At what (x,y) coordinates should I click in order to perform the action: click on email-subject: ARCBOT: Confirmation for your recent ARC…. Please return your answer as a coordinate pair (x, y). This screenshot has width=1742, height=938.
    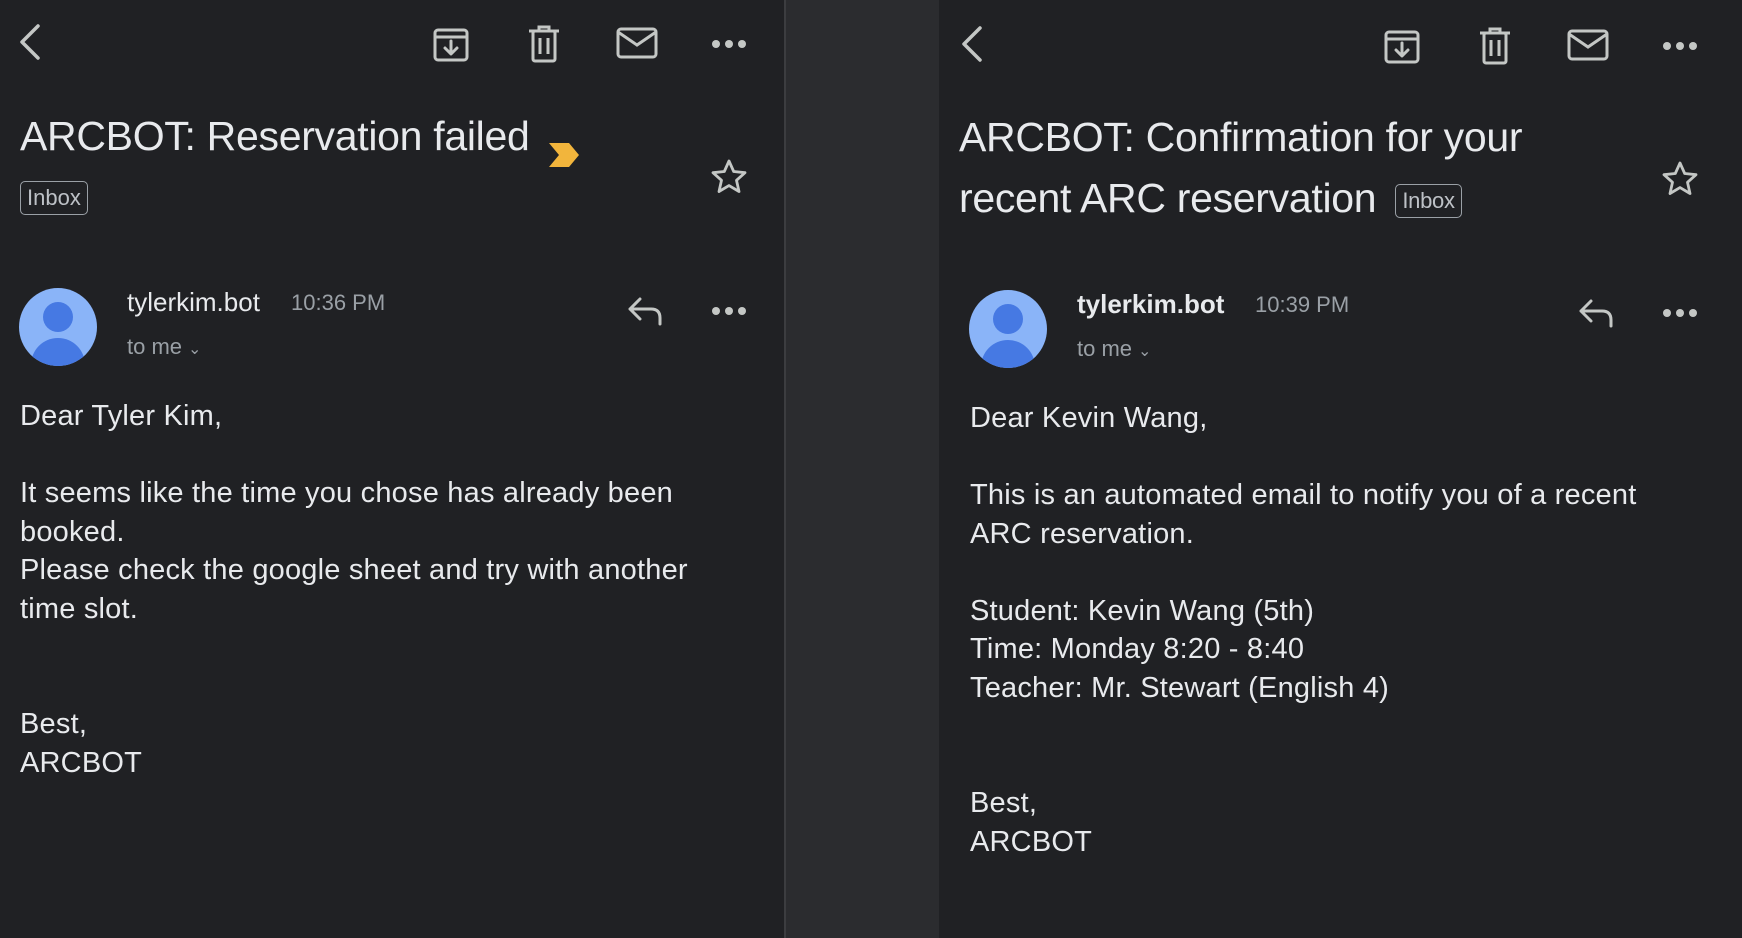
    Looking at the image, I should click on (1241, 168).